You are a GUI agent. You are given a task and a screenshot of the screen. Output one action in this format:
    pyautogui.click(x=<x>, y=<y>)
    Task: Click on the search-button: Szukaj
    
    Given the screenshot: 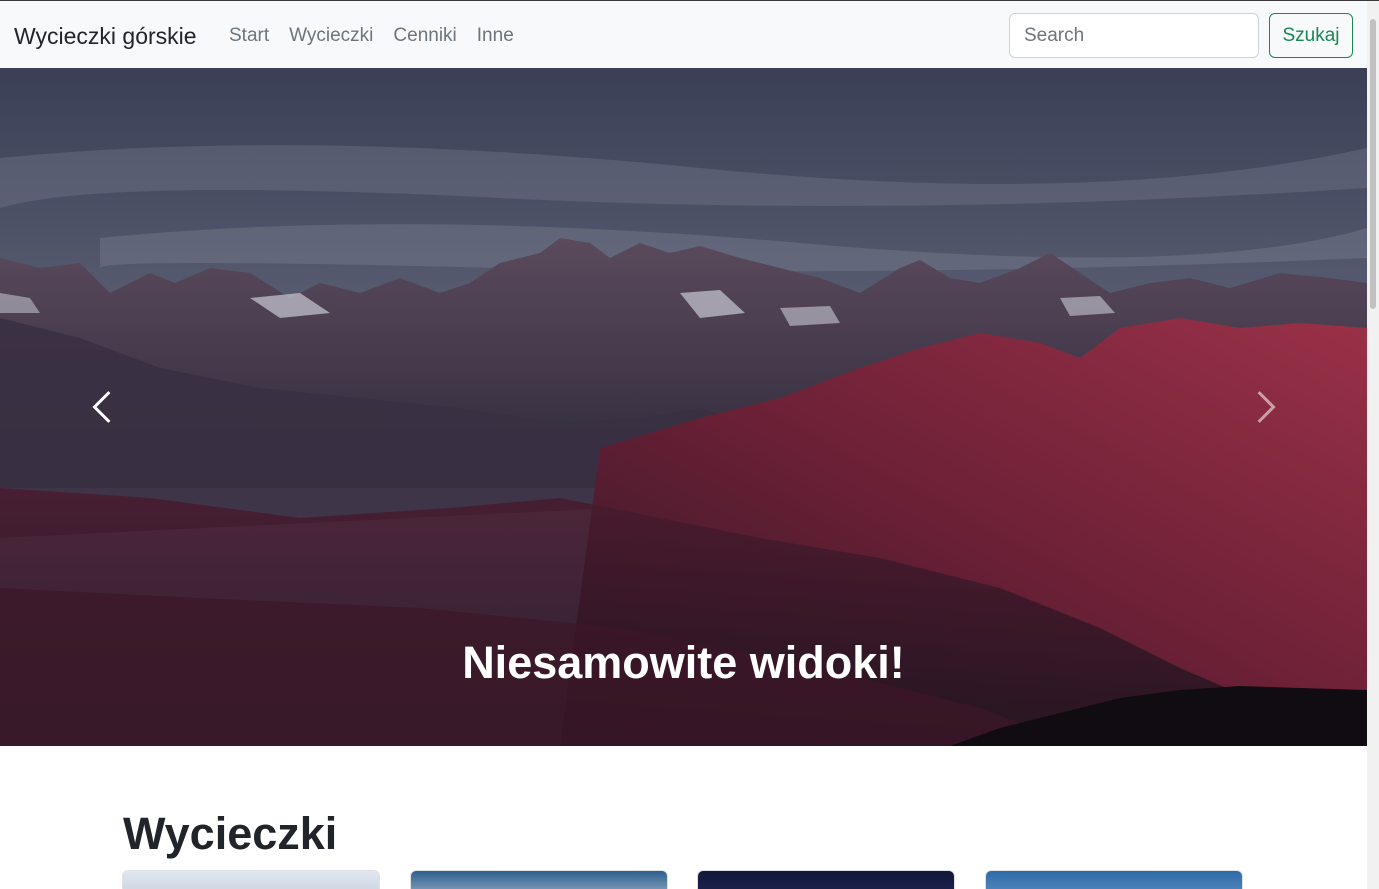 What is the action you would take?
    pyautogui.click(x=1311, y=35)
    